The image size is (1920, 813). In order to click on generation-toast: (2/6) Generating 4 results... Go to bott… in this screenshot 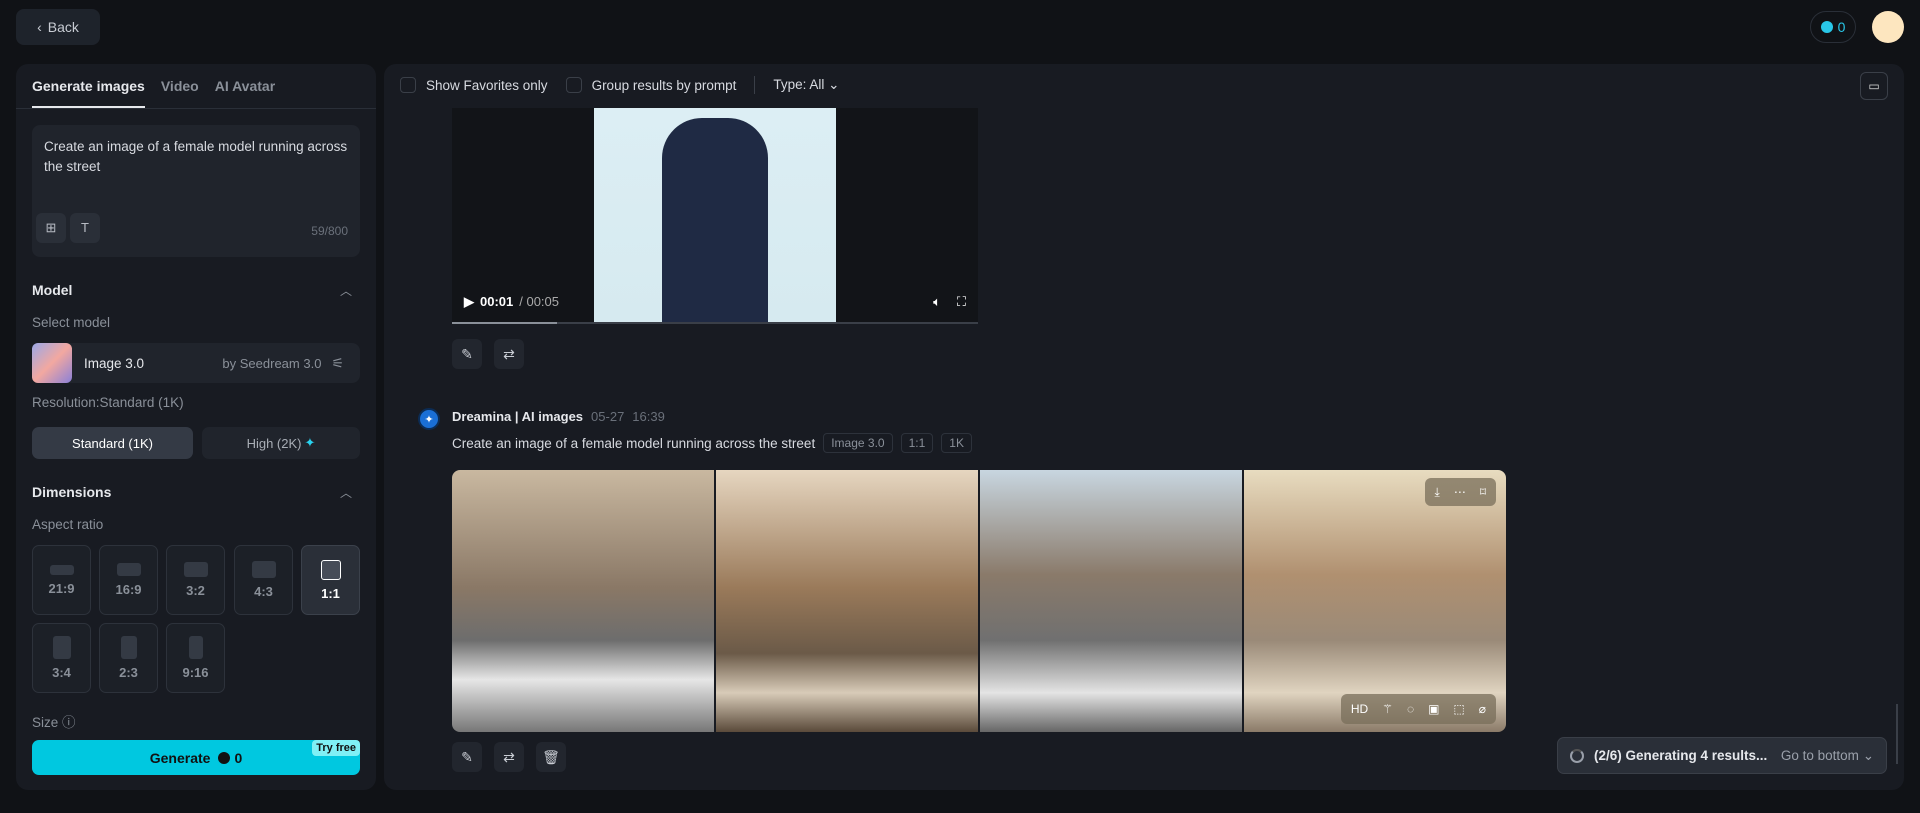, I will do `click(1722, 755)`.